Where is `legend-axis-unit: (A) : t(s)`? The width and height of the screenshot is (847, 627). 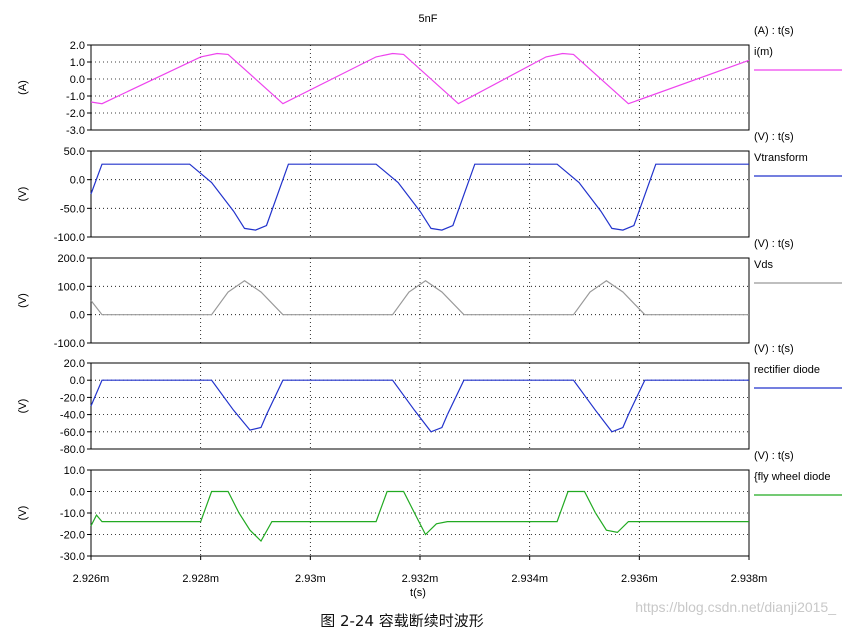 legend-axis-unit: (A) : t(s) is located at coordinates (774, 31).